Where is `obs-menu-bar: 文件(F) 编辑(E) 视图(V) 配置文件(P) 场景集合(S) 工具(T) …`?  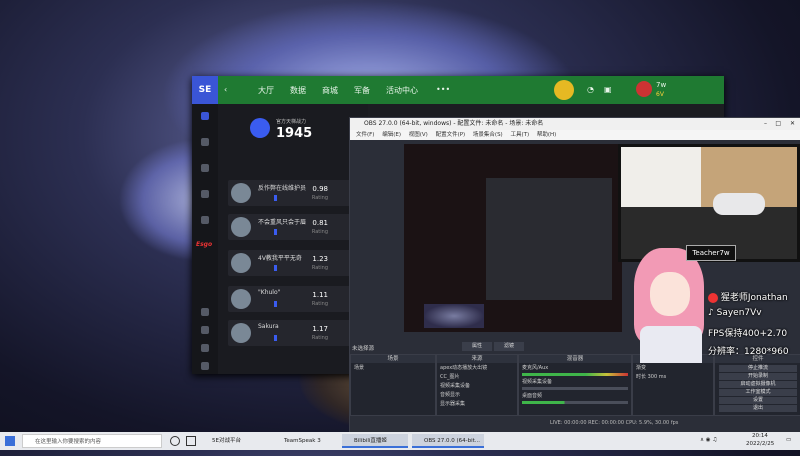
obs-menu-bar: 文件(F) 编辑(E) 视图(V) 配置文件(P) 场景集合(S) 工具(T) … is located at coordinates (575, 135).